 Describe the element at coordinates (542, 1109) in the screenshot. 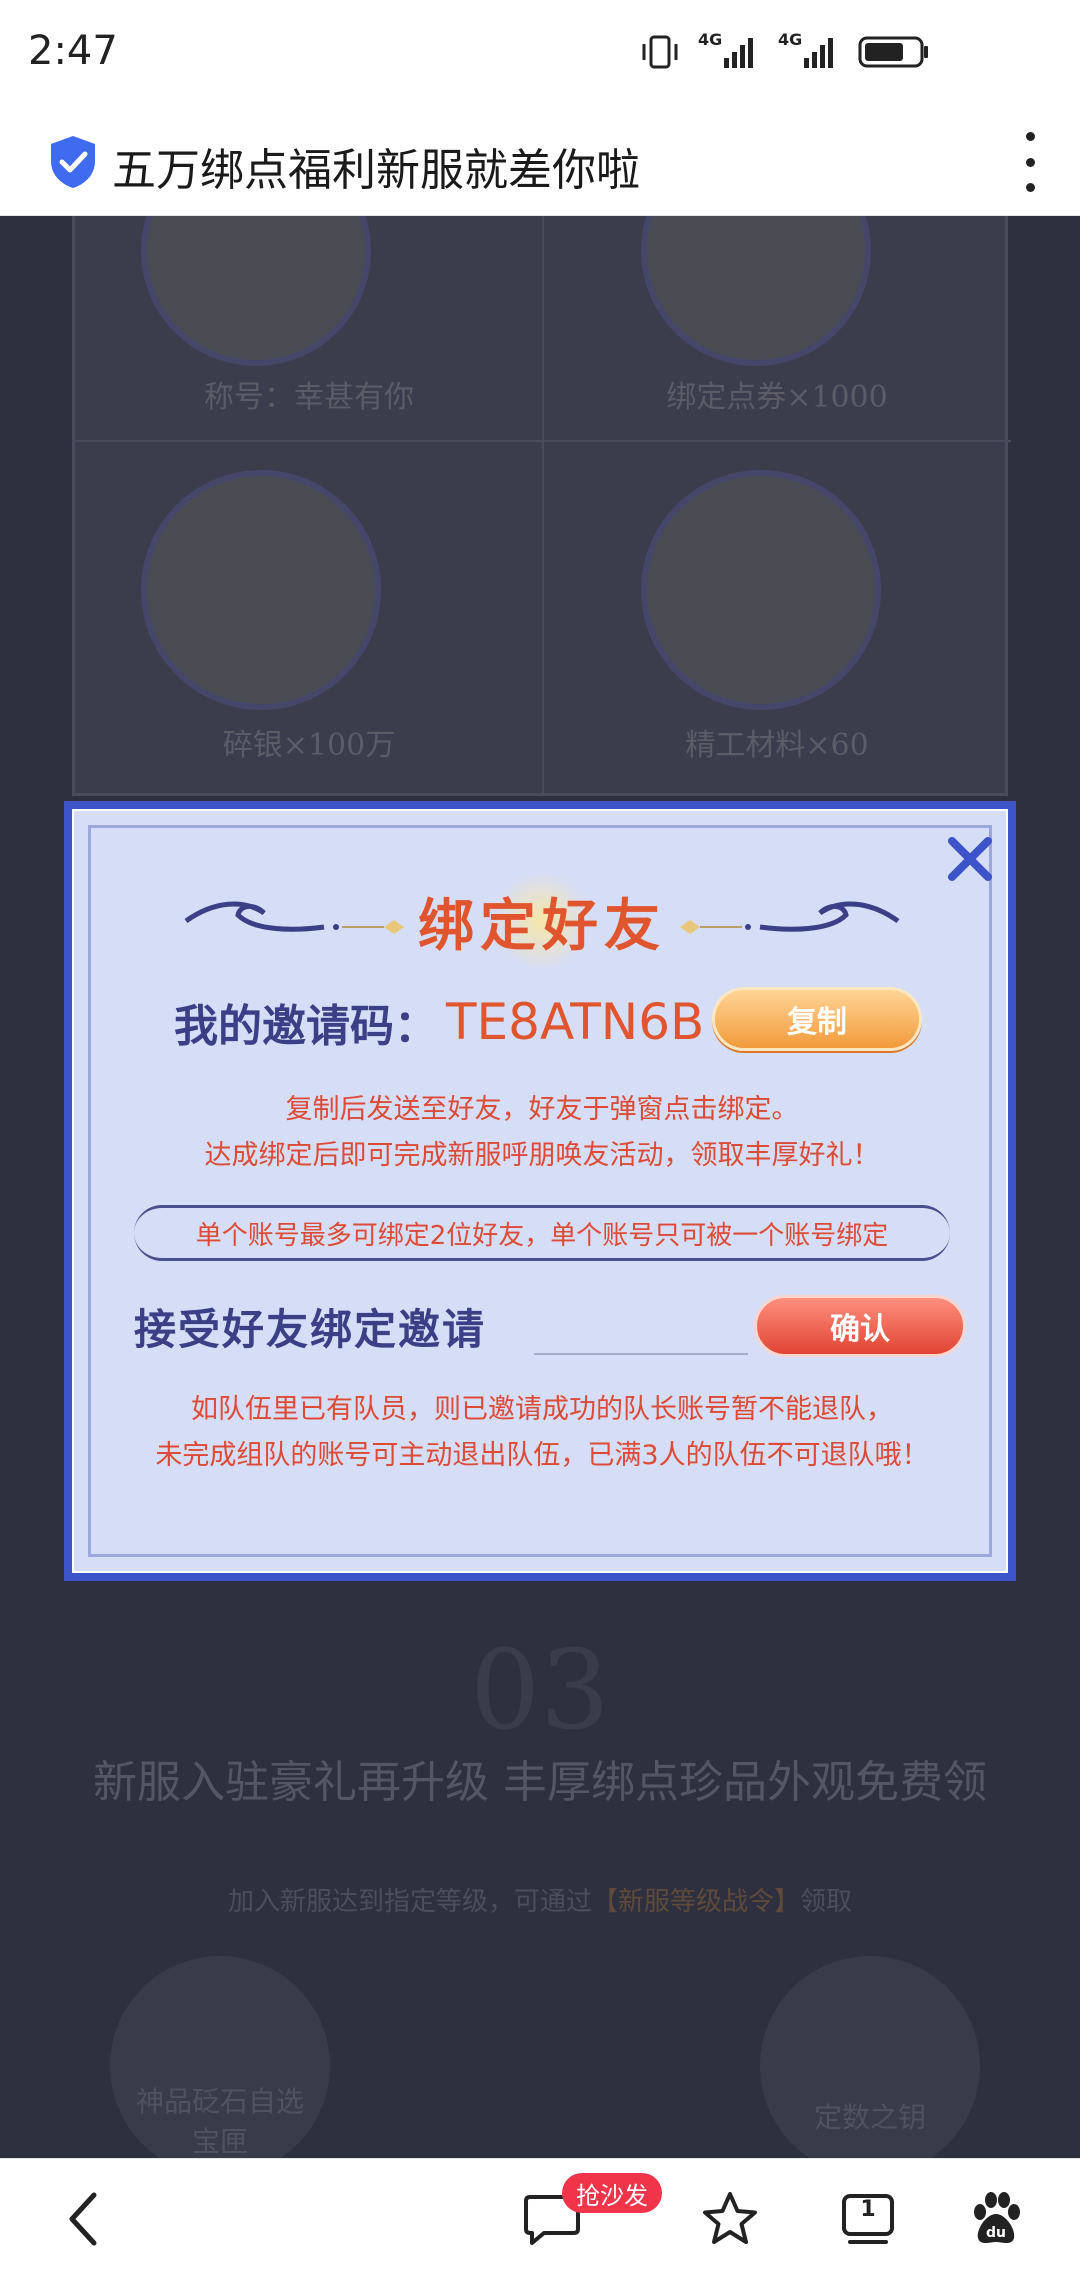

I see `instruction-text: 复制后发送至好友，好友于弹窗点击绑定。` at that location.